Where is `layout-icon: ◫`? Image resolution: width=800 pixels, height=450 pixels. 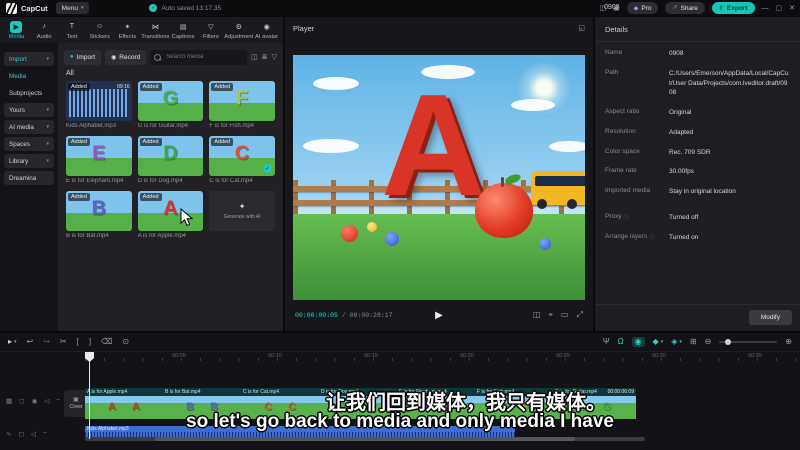 layout-icon: ◫ is located at coordinates (602, 8).